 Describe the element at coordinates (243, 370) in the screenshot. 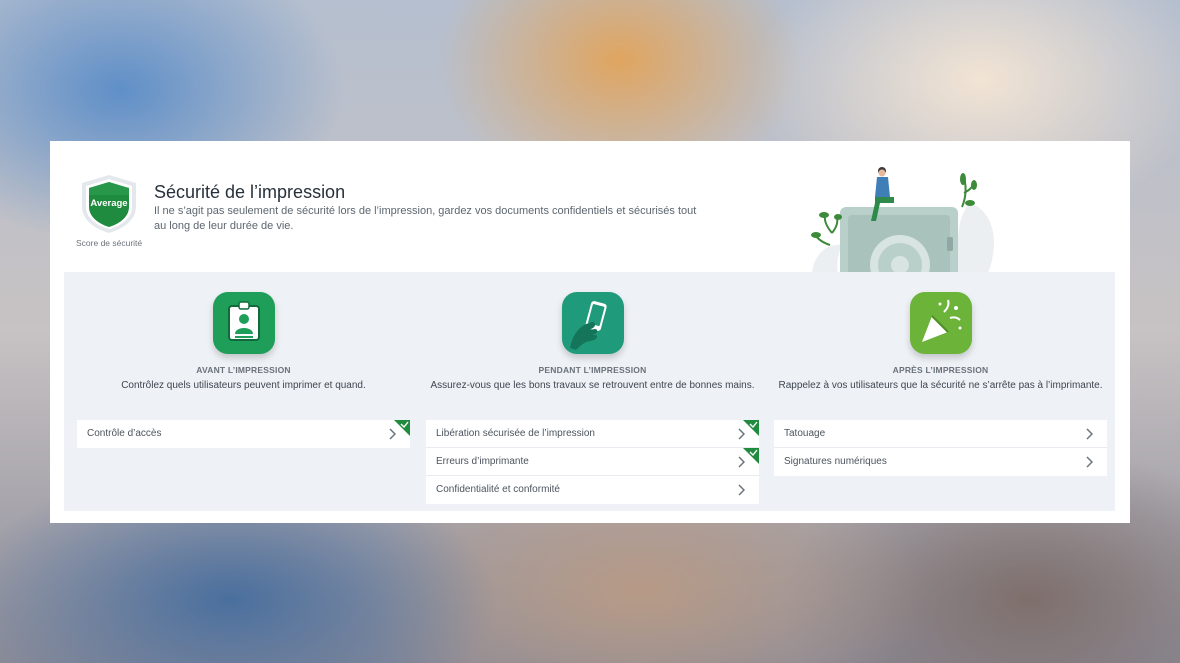

I see `column-title: AVANT L’IMPRESSION` at that location.